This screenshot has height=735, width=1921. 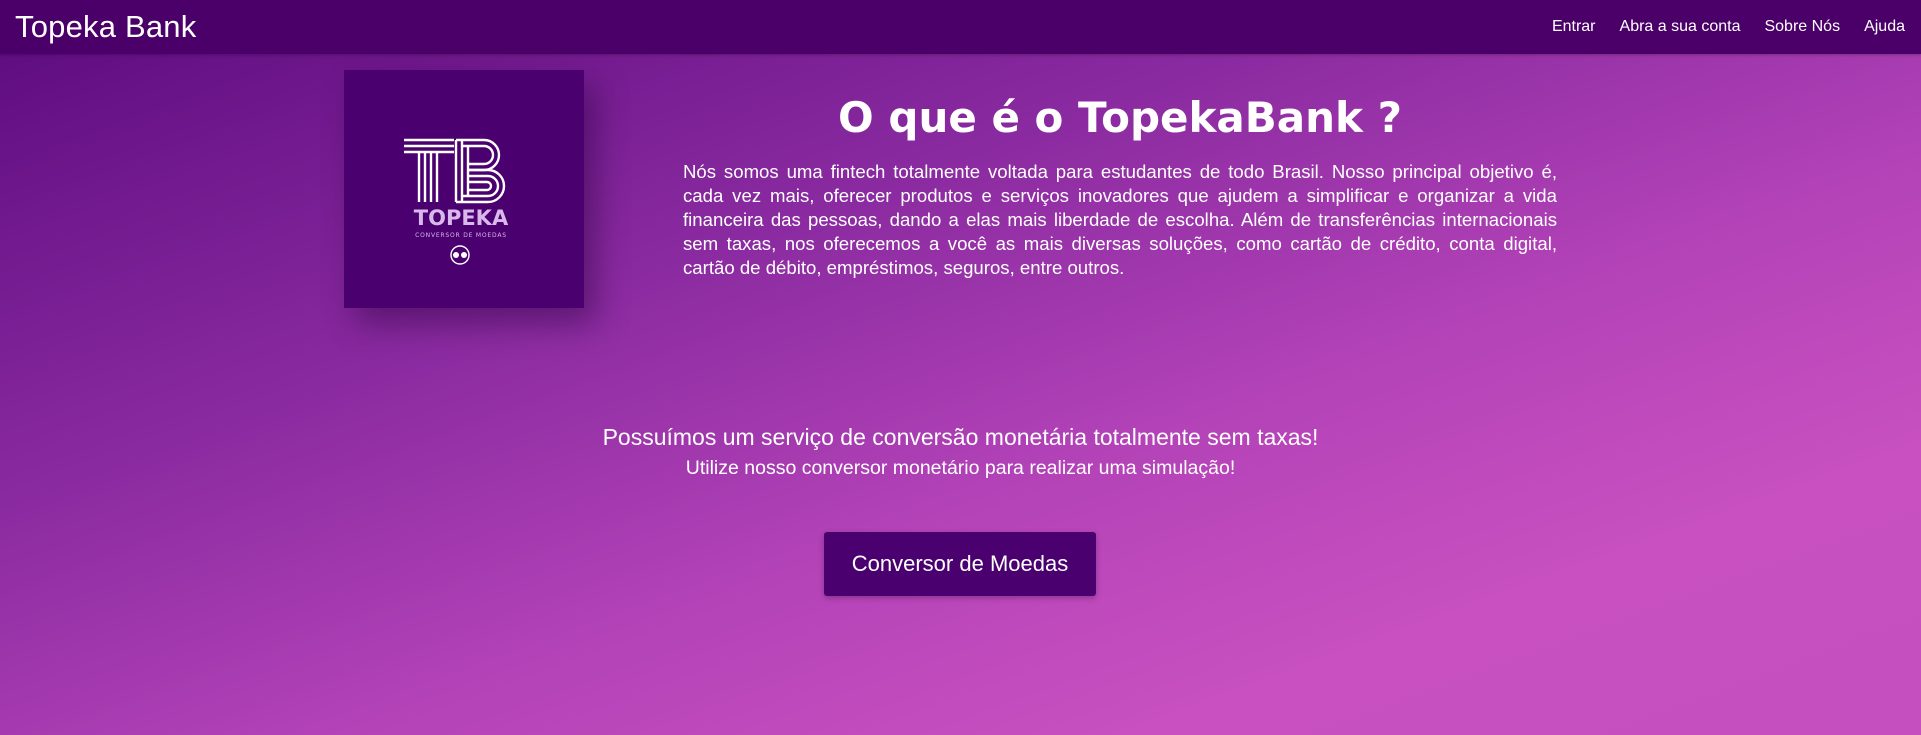 I want to click on logo-name: TOPEKA, so click(x=461, y=218).